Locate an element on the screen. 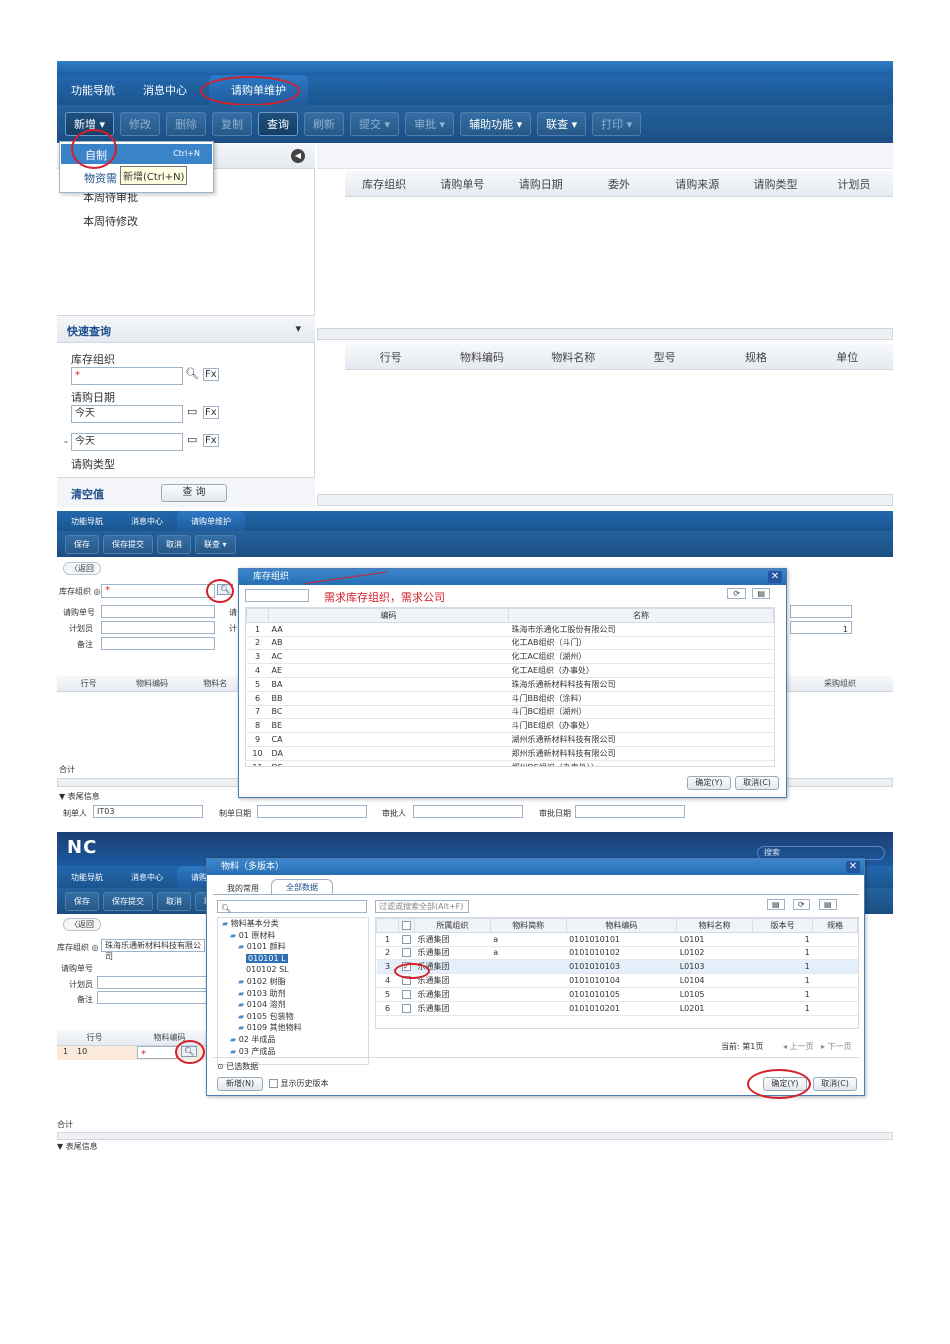 This screenshot has width=950, height=1344. col-model: 型号 is located at coordinates (664, 357).